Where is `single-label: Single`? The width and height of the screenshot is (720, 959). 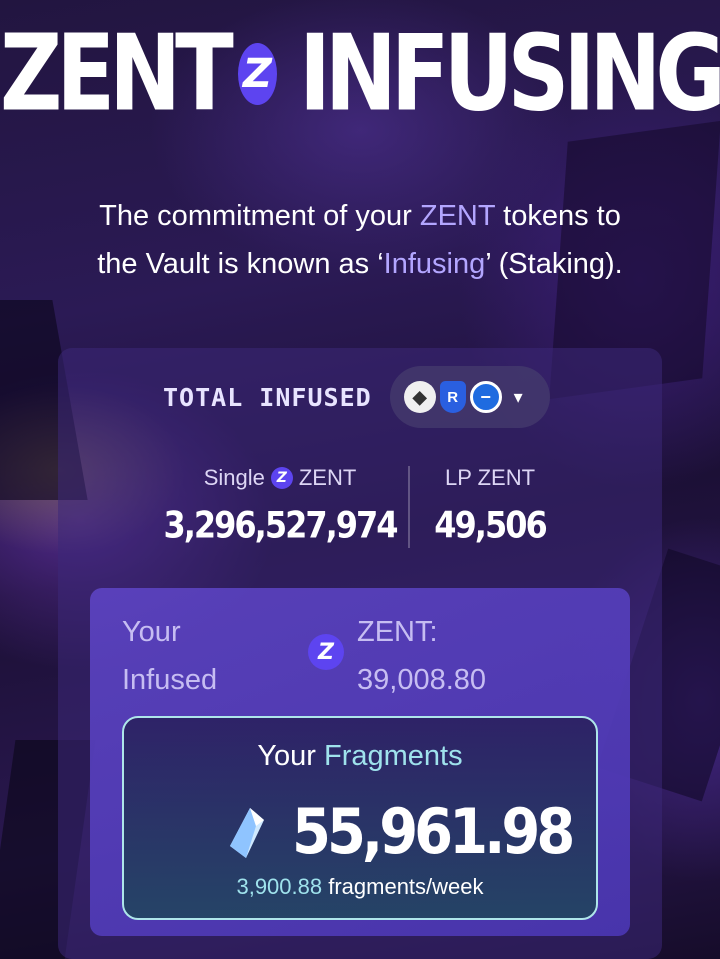 single-label: Single is located at coordinates (234, 477).